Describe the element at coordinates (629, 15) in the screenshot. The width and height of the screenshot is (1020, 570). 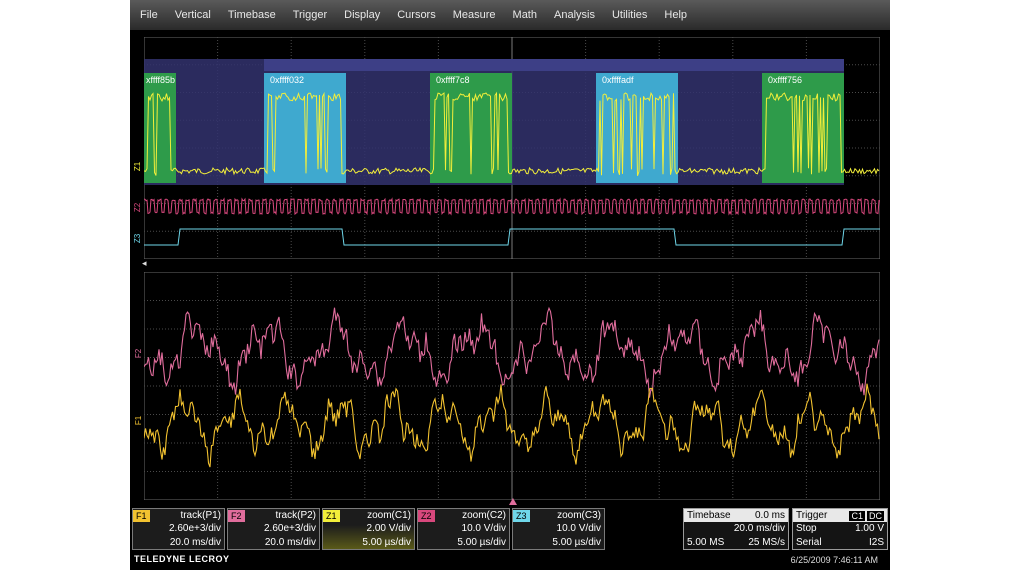
I see `menu-utilities: Utilities` at that location.